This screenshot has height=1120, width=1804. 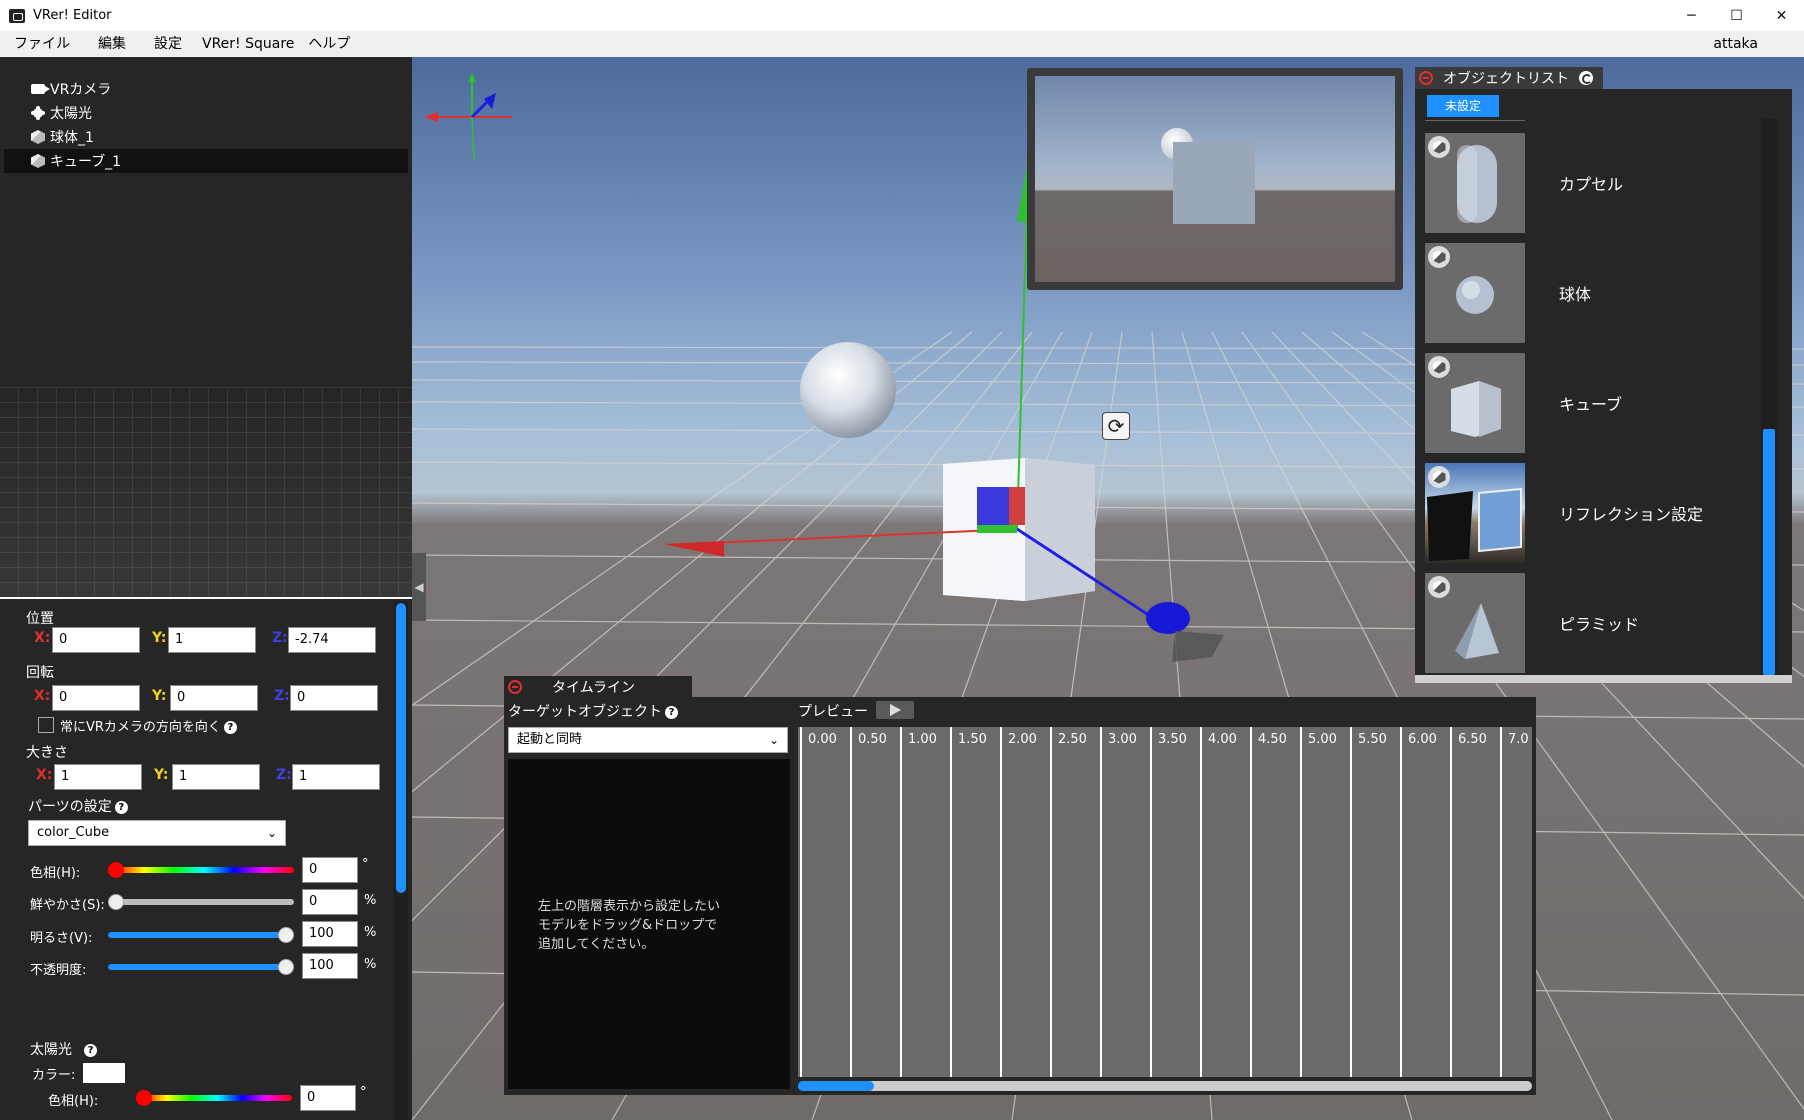 What do you see at coordinates (1781, 15) in the screenshot?
I see `close-button: ✕` at bounding box center [1781, 15].